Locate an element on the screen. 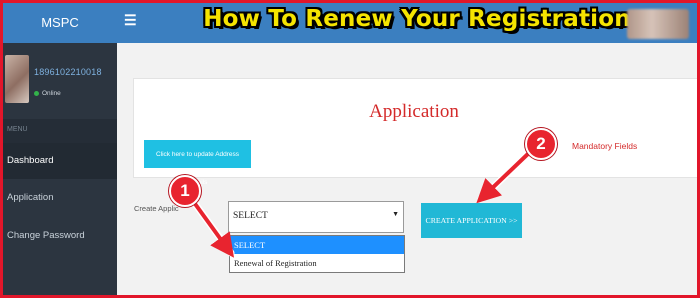  select-value: SELECT is located at coordinates (250, 216).